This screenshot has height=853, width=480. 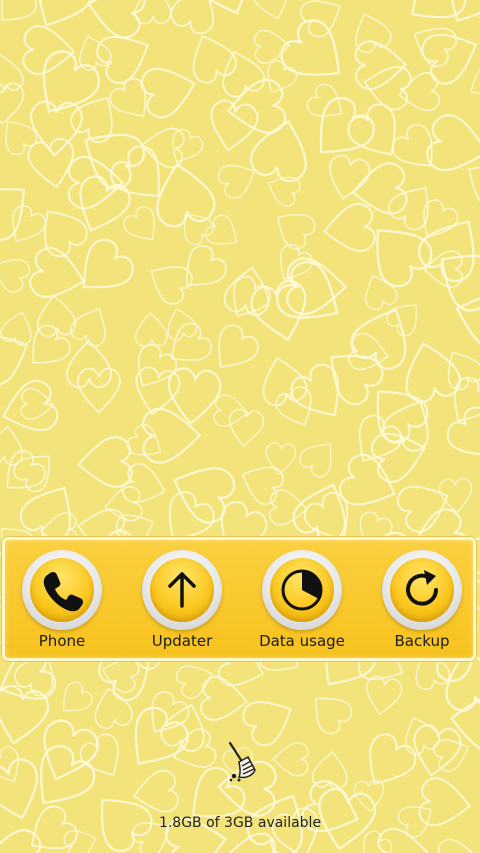 I want to click on backup-app-label: Backup, so click(x=422, y=641).